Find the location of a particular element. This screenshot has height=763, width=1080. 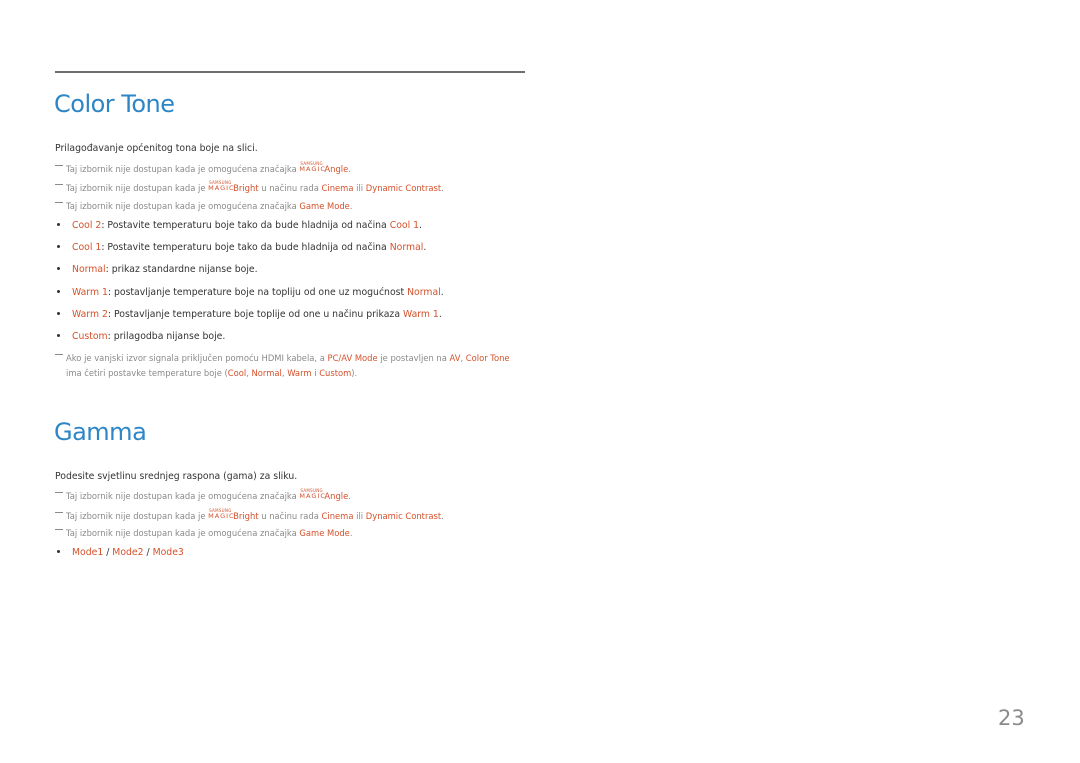

list-item-custom: Custom: prilagodba nijanse boje. is located at coordinates (141, 336).